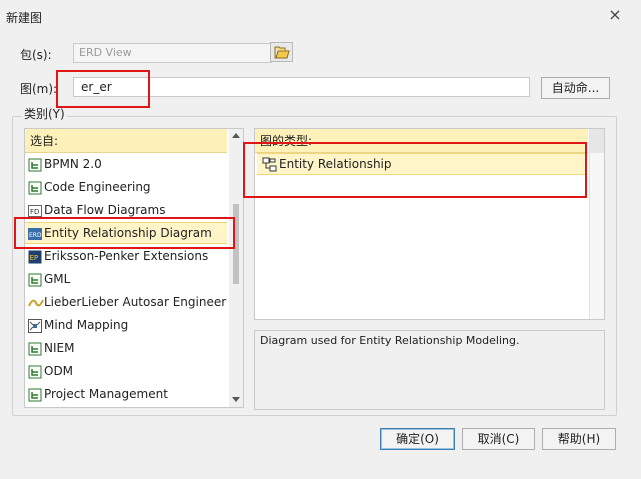 Image resolution: width=641 pixels, height=479 pixels. Describe the element at coordinates (301, 87) in the screenshot. I see `diagram-name-input` at that location.